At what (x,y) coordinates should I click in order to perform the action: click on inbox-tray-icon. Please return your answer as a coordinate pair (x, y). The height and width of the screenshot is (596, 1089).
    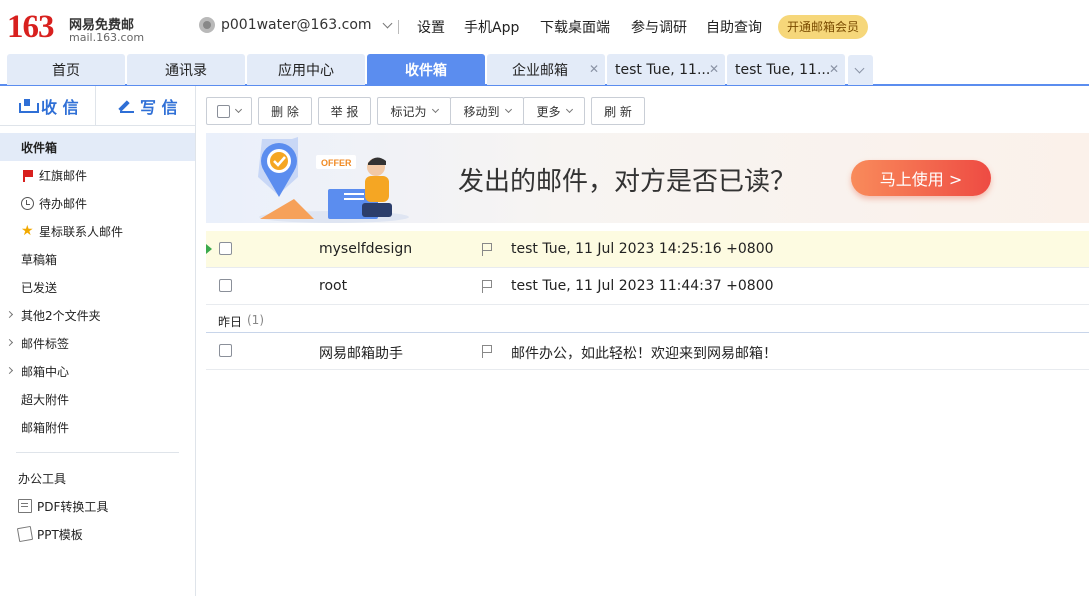
    Looking at the image, I should click on (29, 106).